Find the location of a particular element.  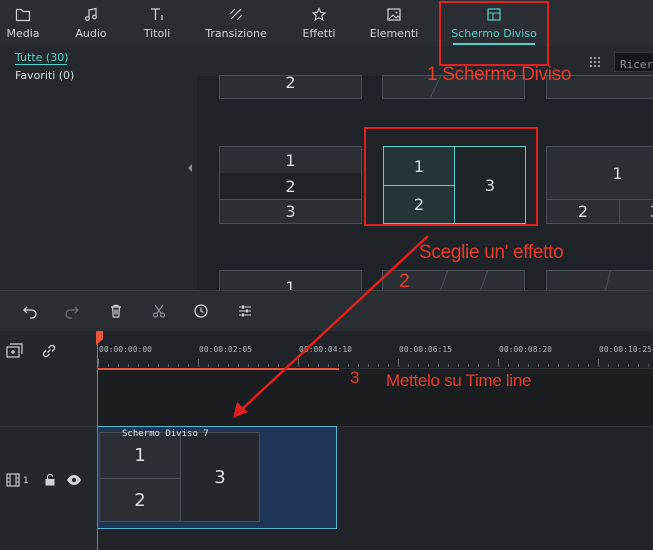

ruler-time-5: 00:00:10:25 is located at coordinates (625, 349).